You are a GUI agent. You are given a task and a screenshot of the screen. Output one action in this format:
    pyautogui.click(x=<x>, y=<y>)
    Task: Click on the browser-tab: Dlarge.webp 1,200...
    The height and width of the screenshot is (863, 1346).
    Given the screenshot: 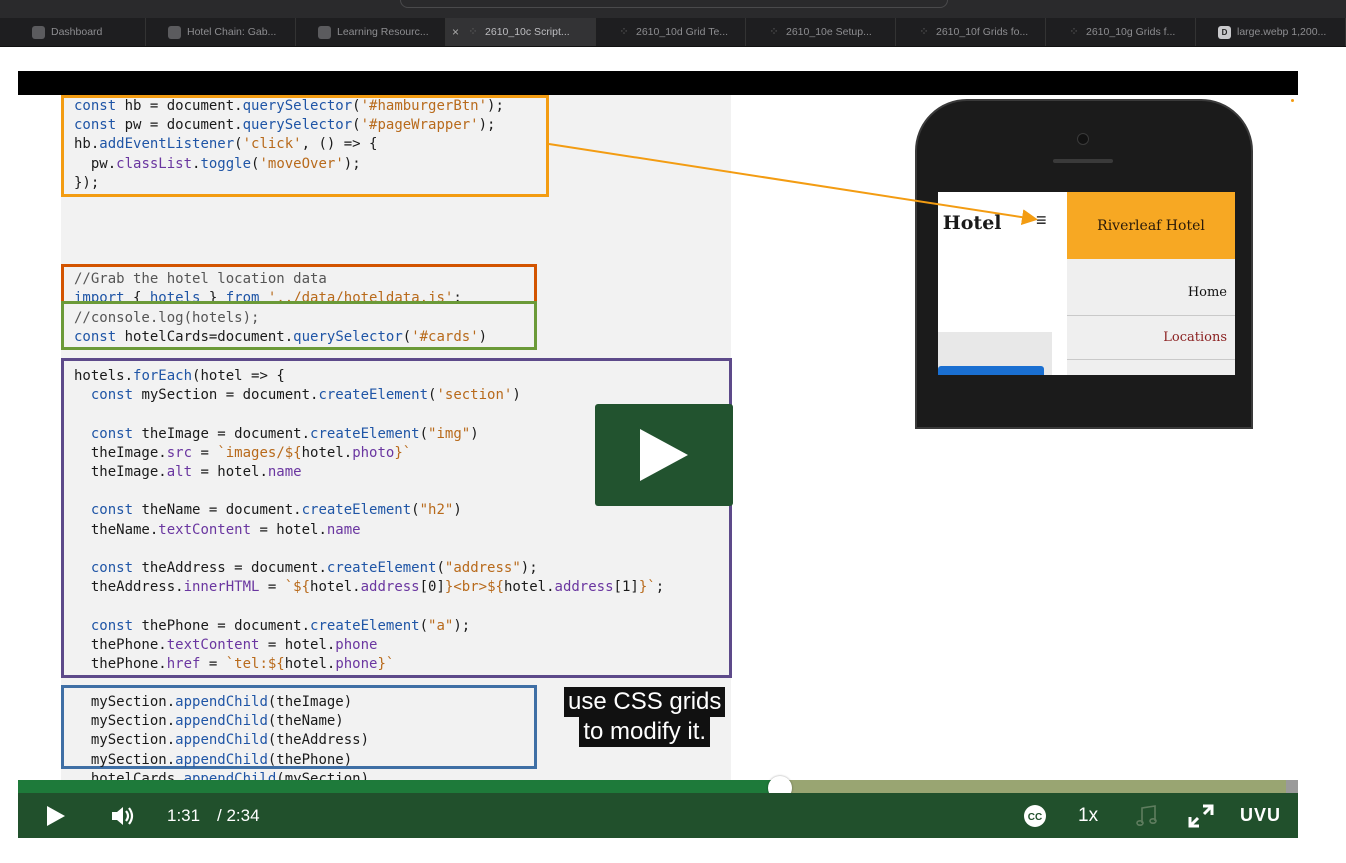 What is the action you would take?
    pyautogui.click(x=1271, y=32)
    